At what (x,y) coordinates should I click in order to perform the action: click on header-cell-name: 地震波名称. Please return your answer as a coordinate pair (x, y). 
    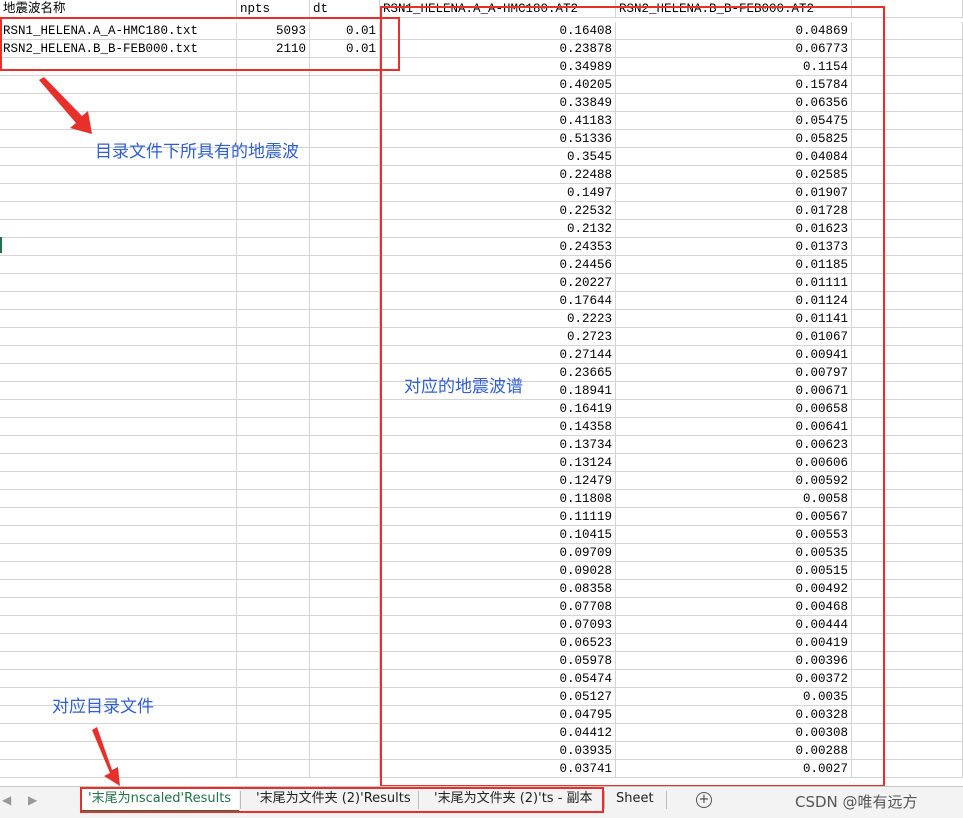
    Looking at the image, I should click on (118, 9).